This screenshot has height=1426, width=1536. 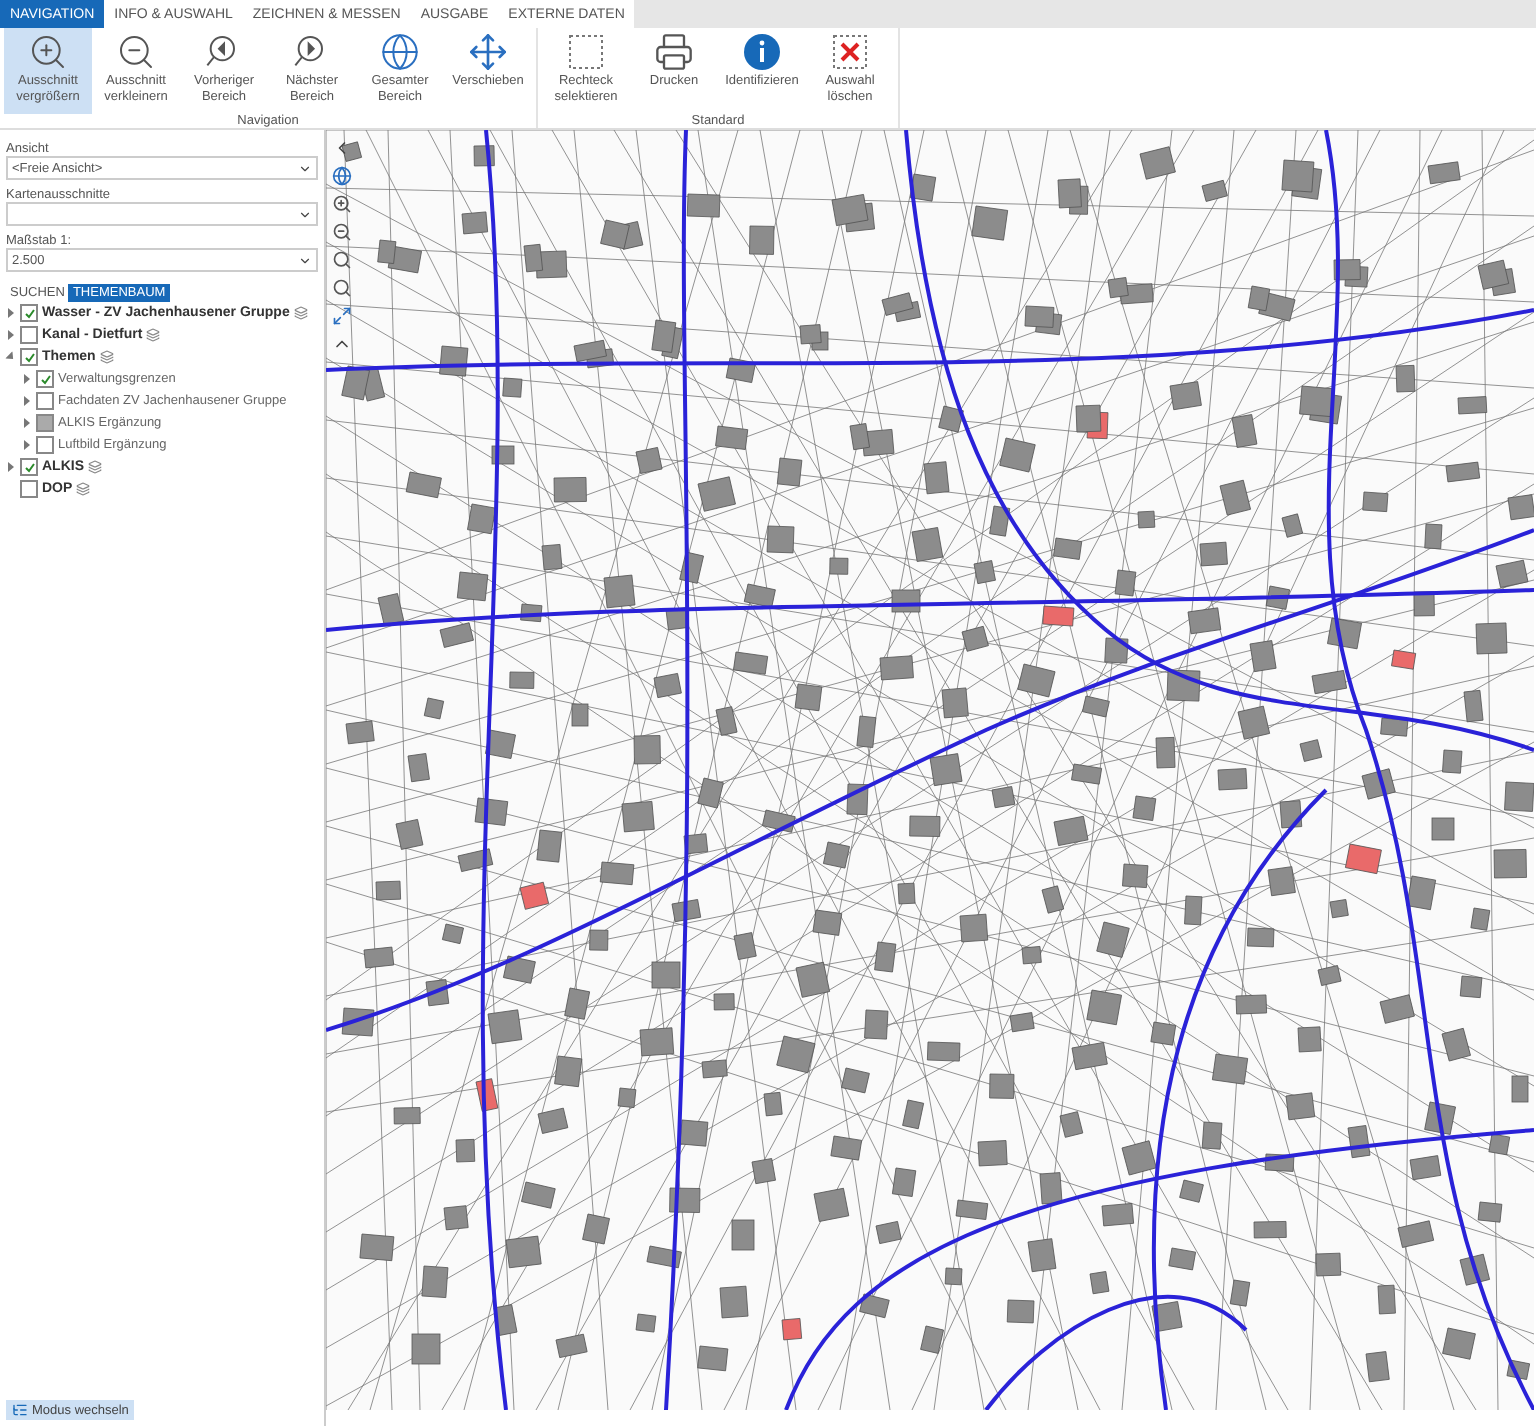 I want to click on move-icon, so click(x=488, y=52).